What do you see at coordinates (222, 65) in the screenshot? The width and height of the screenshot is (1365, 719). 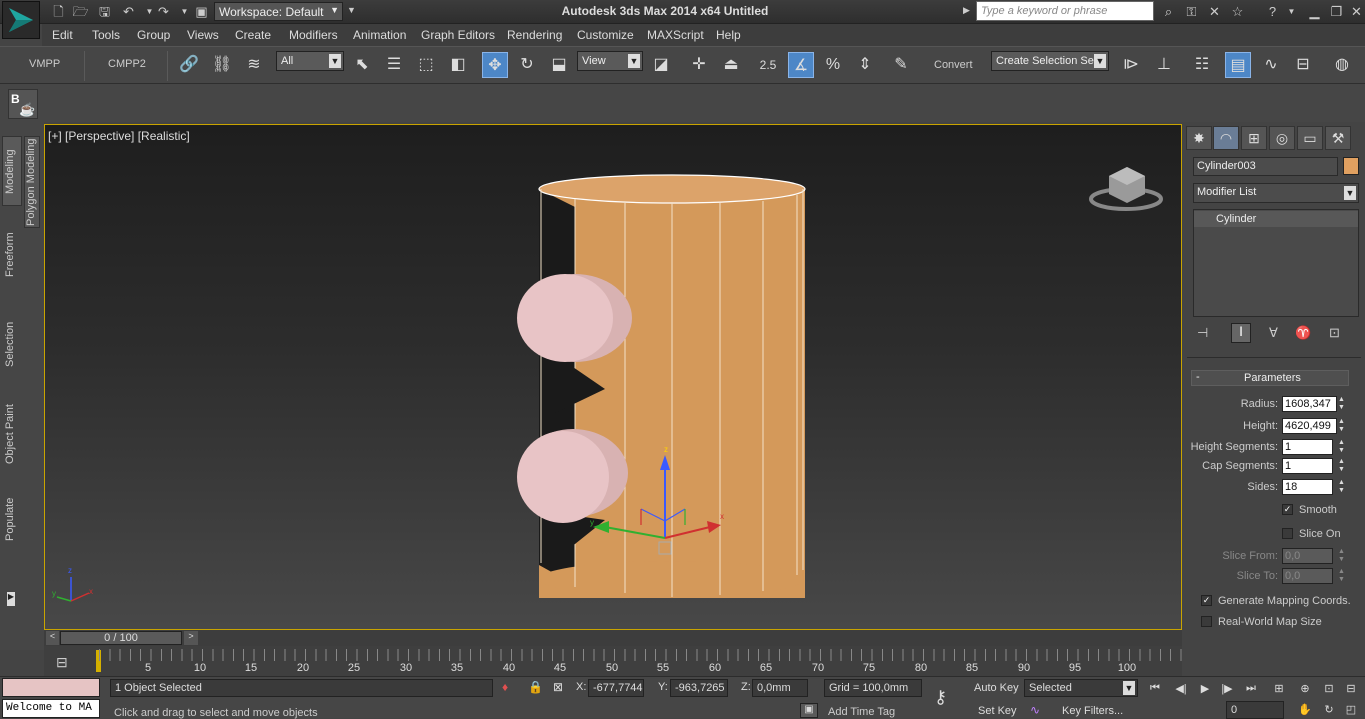 I see `unlink-selection-icon: ⛓` at bounding box center [222, 65].